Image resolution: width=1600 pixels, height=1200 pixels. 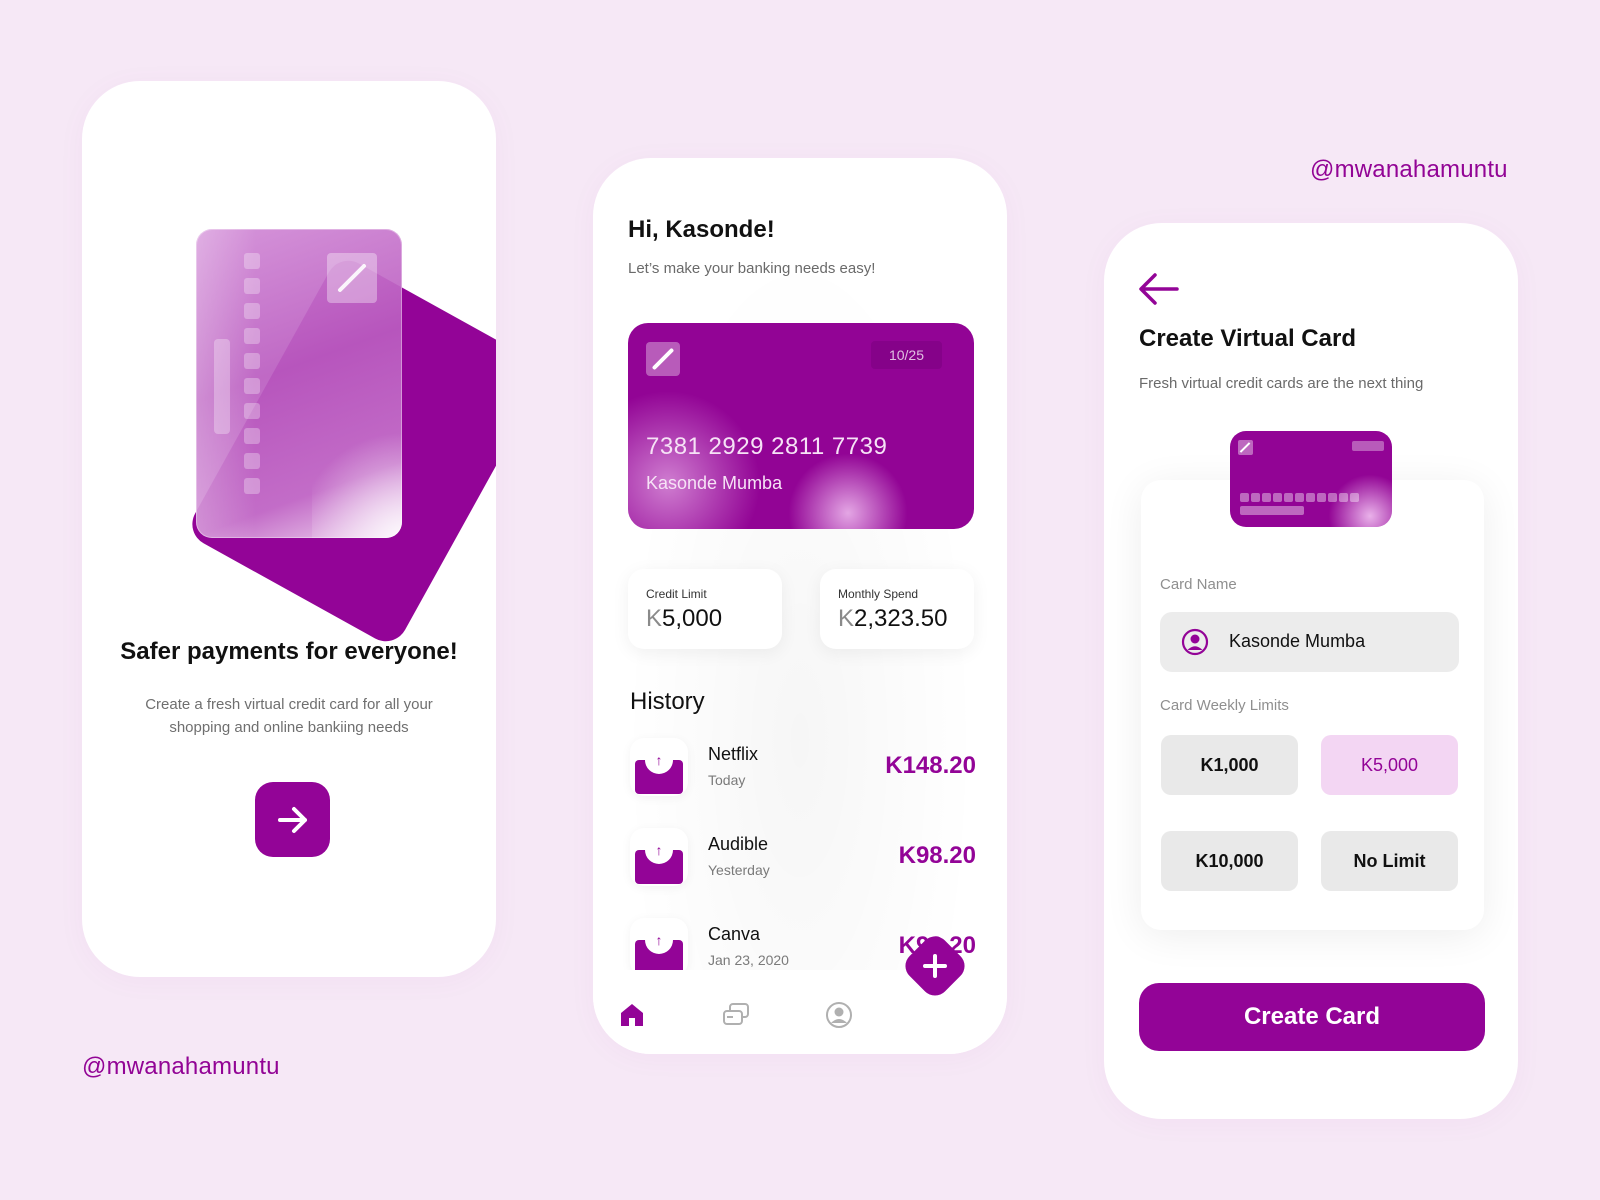 What do you see at coordinates (801, 426) in the screenshot?
I see `credit-card: 10/25 7381 2929 2811 7739 Kasonde Mumba` at bounding box center [801, 426].